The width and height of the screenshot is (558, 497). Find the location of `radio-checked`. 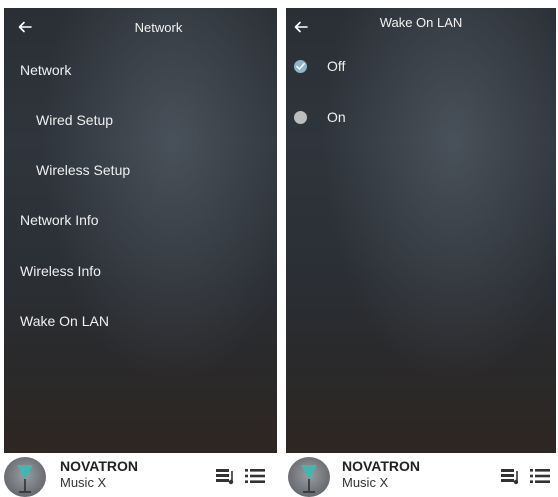

radio-checked is located at coordinates (300, 66).